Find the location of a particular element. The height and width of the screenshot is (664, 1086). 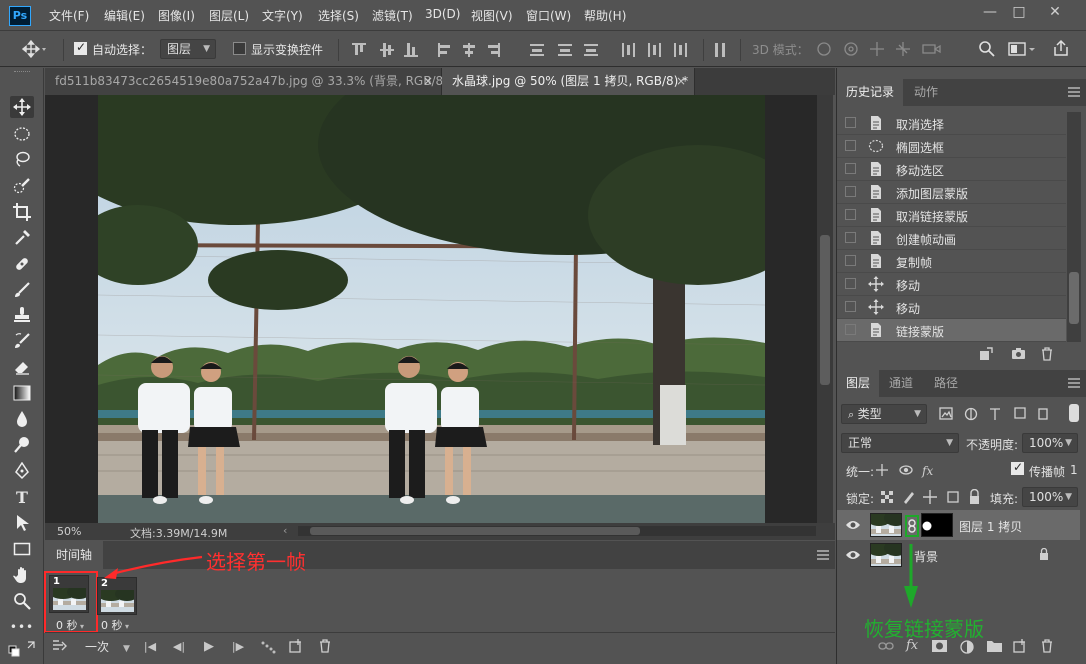

distribute-icon is located at coordinates (721, 50).